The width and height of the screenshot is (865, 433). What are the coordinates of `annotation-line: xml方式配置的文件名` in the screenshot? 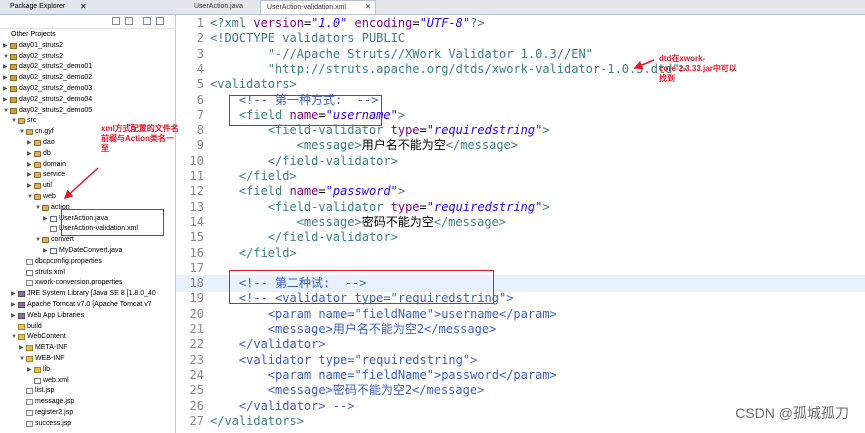 It's located at (140, 128).